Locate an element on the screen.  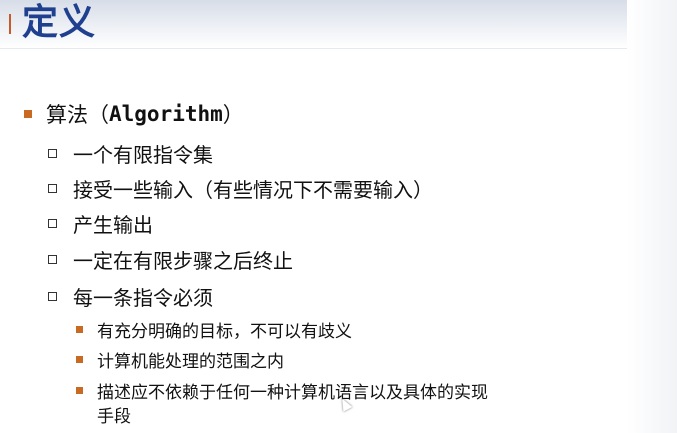
header-band is located at coordinates (338, 24).